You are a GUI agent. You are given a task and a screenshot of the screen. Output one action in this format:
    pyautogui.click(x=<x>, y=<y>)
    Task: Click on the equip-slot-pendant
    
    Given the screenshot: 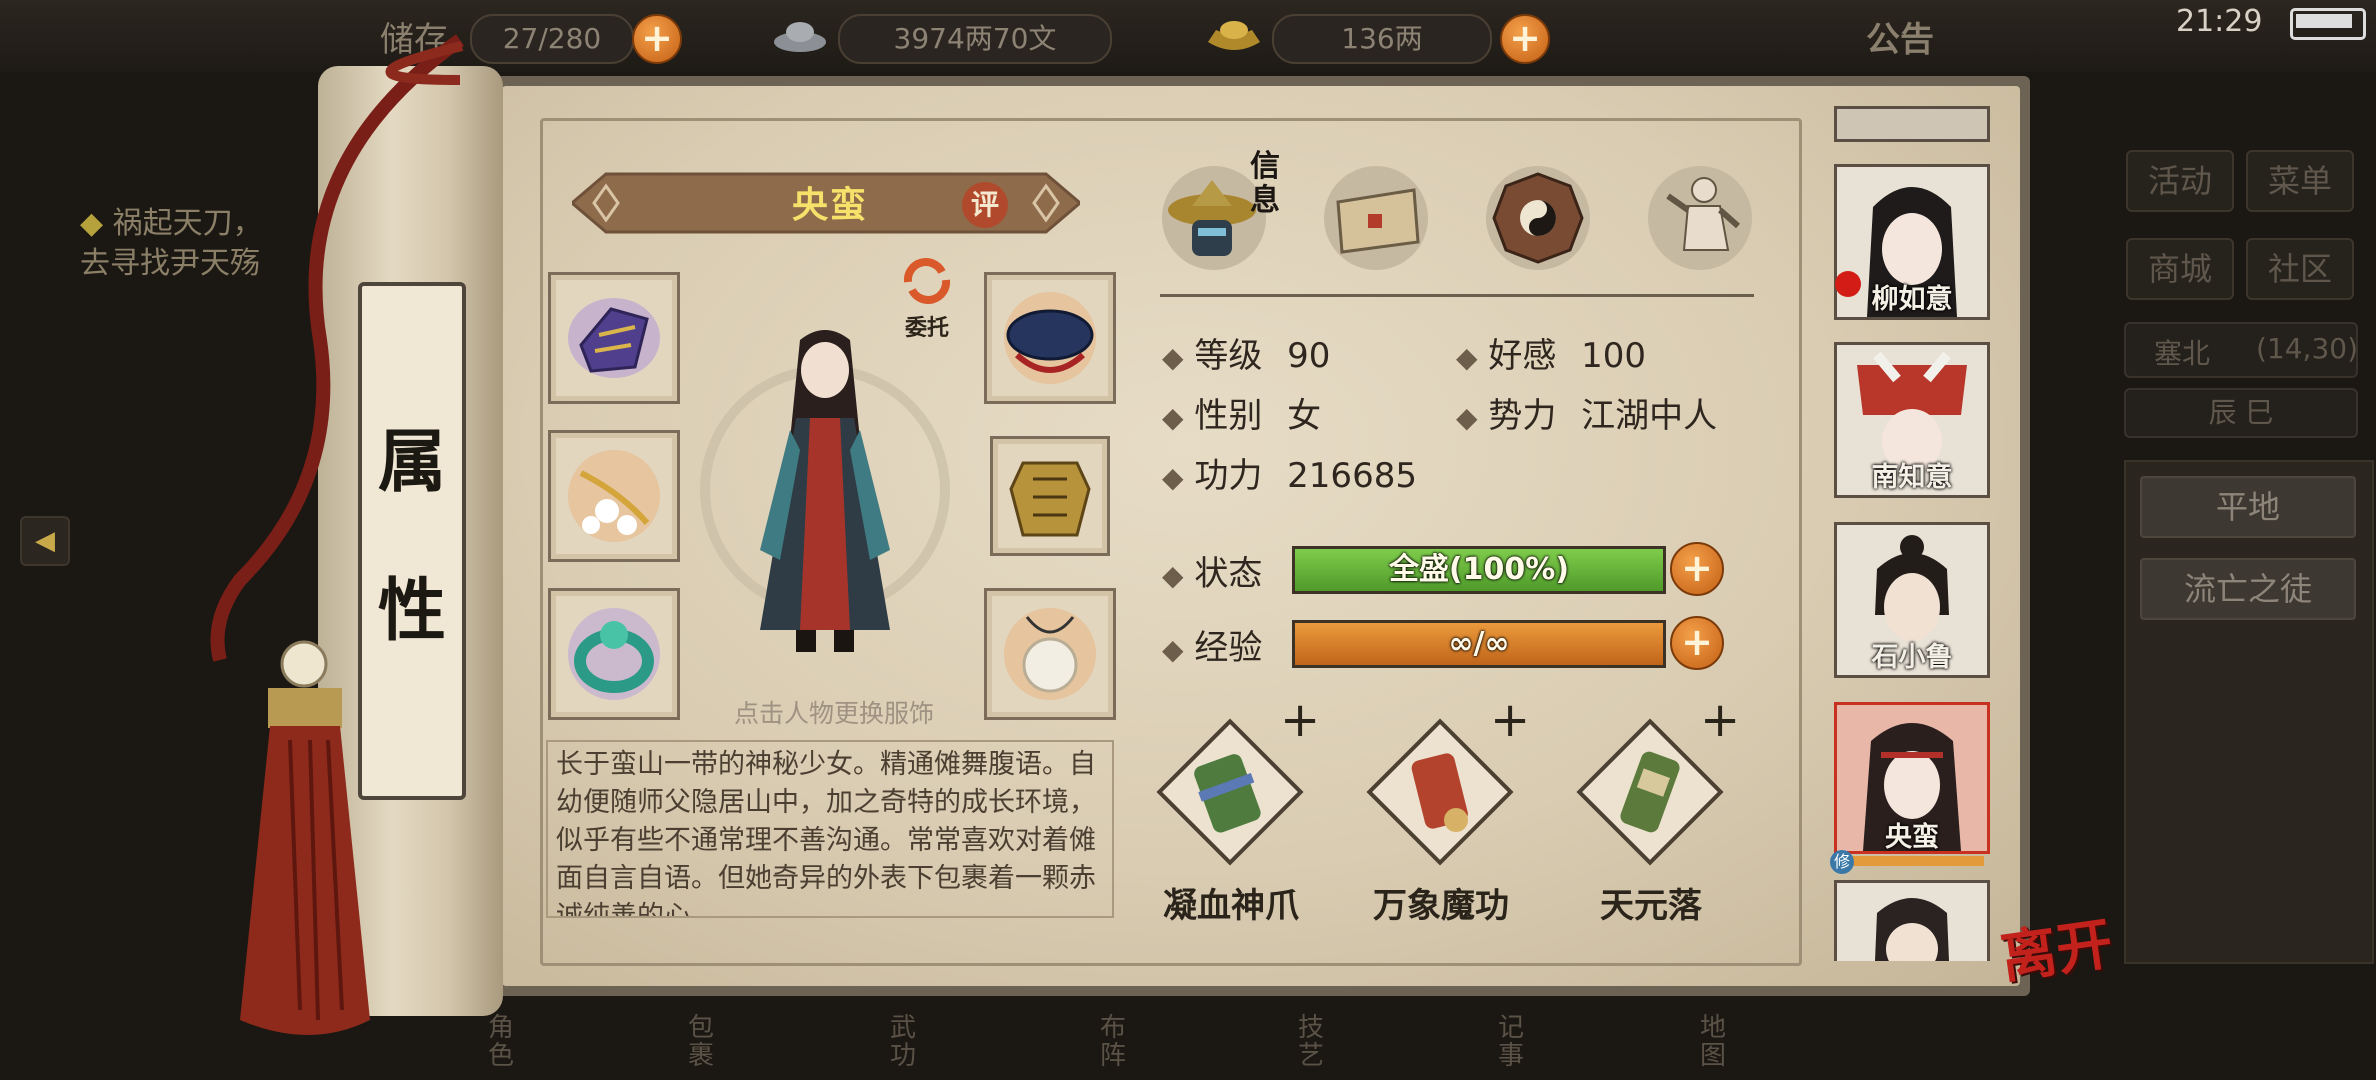 What is the action you would take?
    pyautogui.click(x=1050, y=654)
    